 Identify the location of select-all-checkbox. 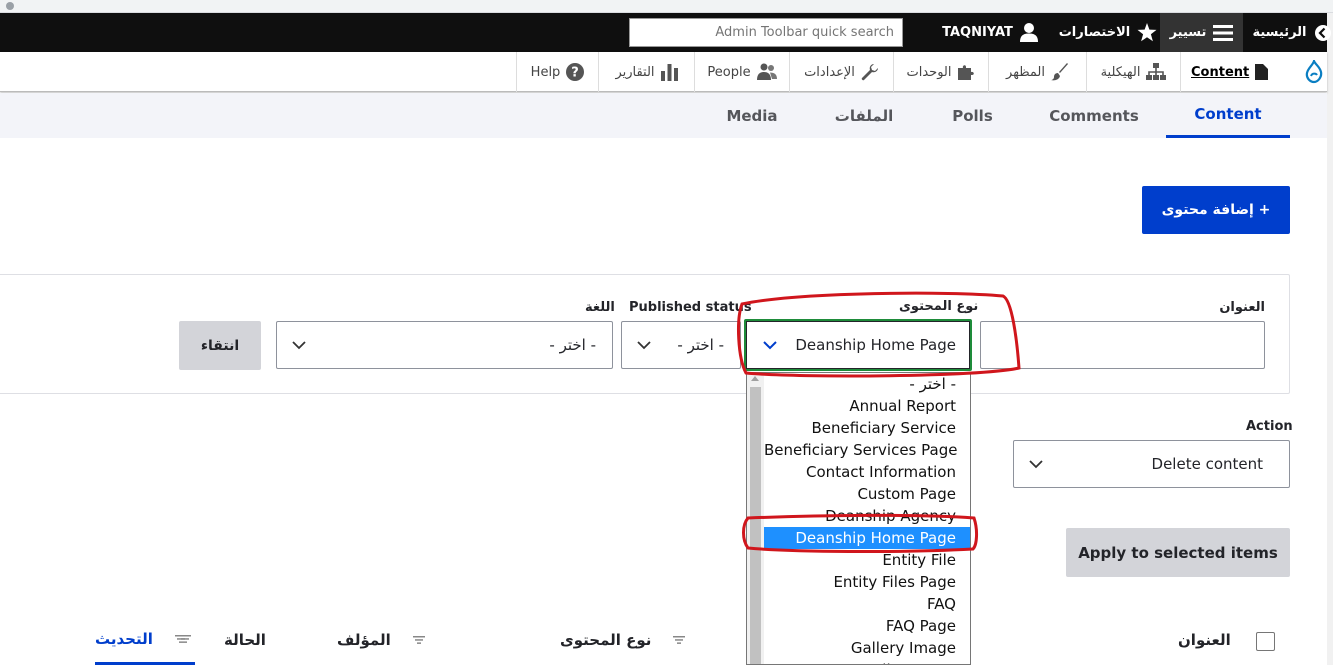
(1265, 641).